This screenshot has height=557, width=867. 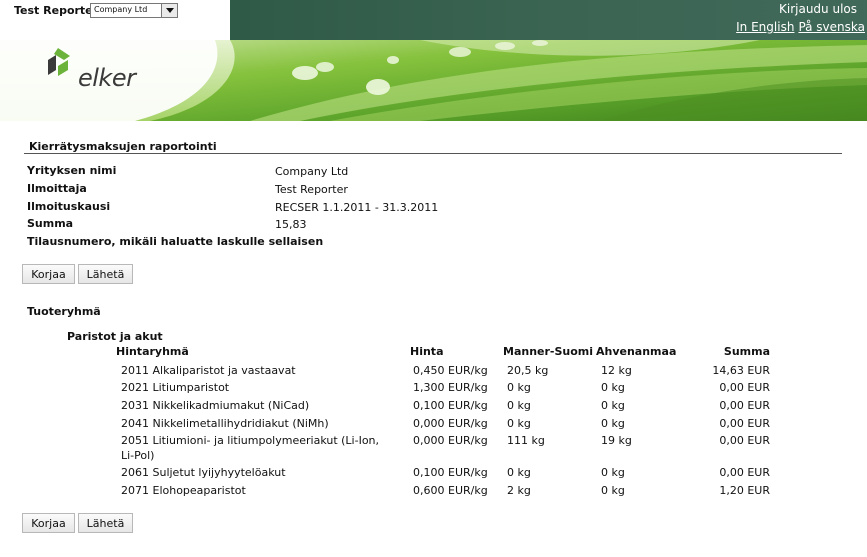 I want to click on row-mainland: 2 kg, so click(x=519, y=490).